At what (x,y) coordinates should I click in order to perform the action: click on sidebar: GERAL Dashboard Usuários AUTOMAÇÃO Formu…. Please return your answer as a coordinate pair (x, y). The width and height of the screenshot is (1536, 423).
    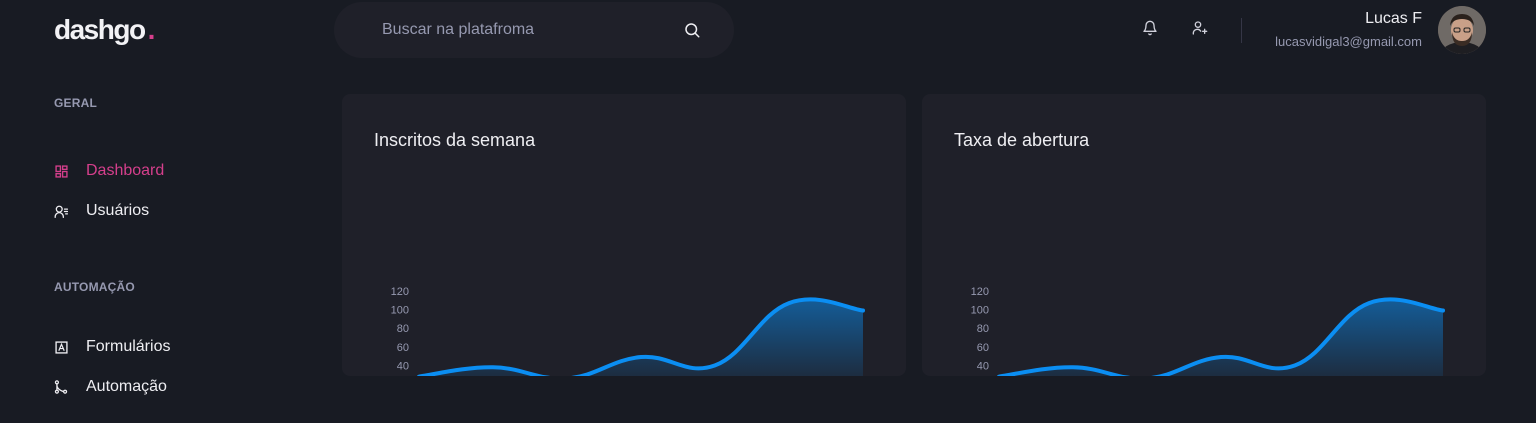
    Looking at the image, I should click on (174, 247).